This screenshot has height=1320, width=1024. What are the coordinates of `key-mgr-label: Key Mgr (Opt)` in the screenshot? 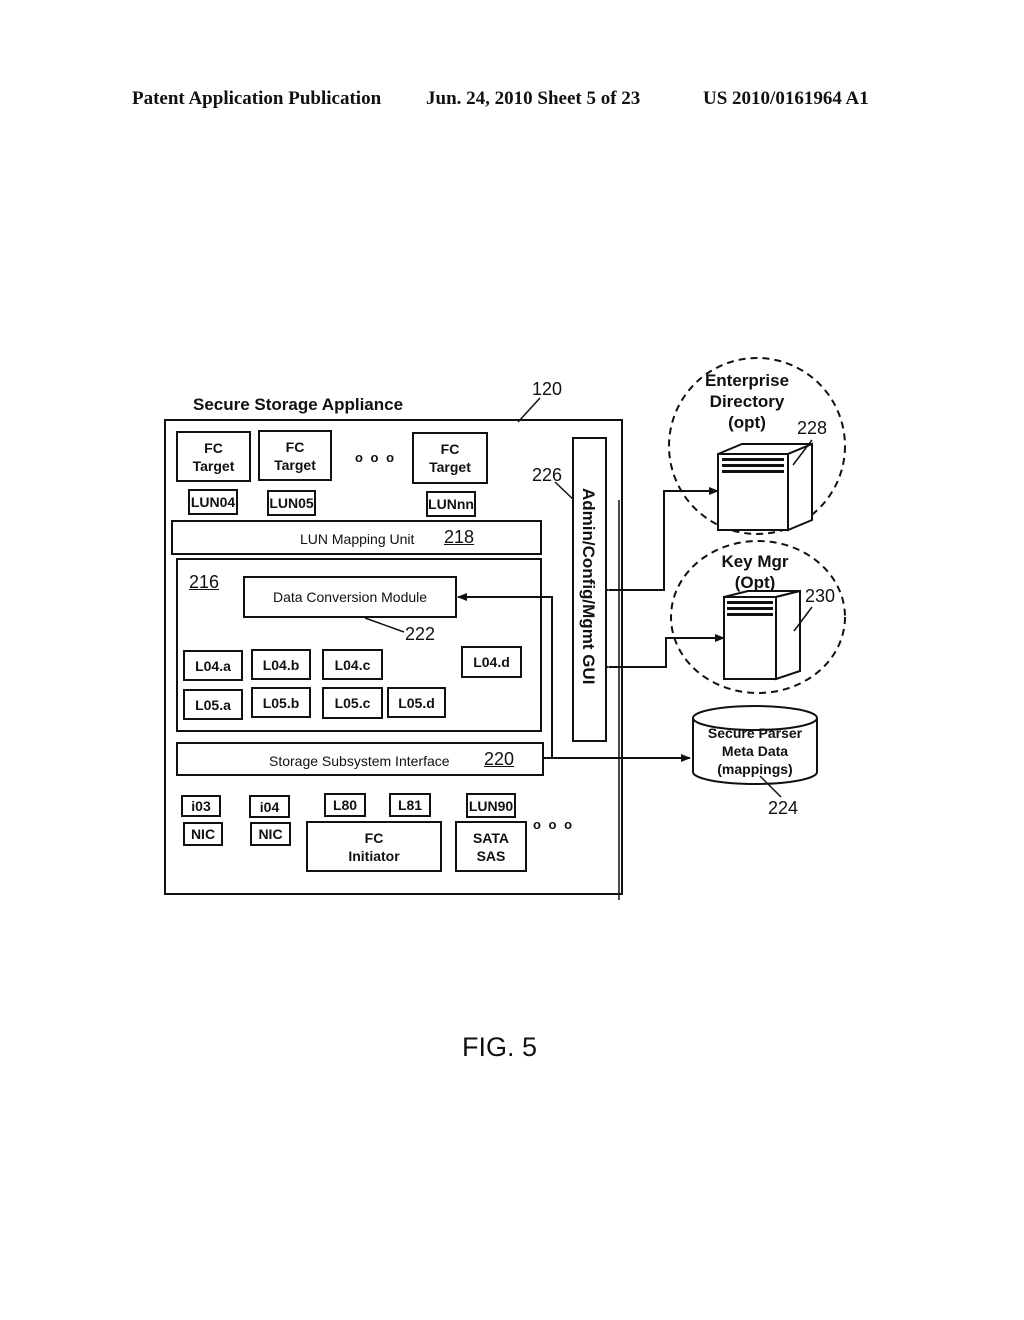 It's located at (755, 572).